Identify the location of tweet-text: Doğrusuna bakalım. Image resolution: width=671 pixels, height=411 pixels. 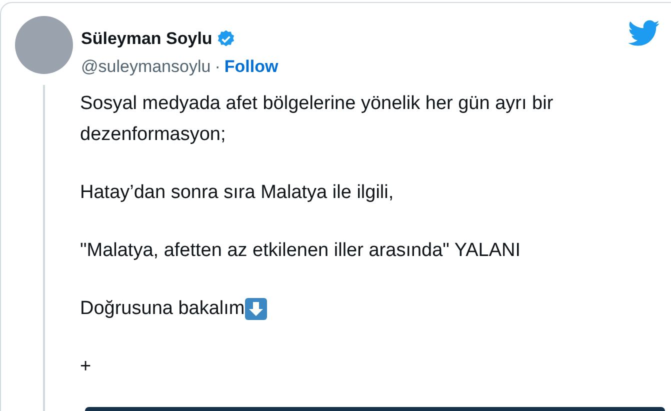
(162, 309).